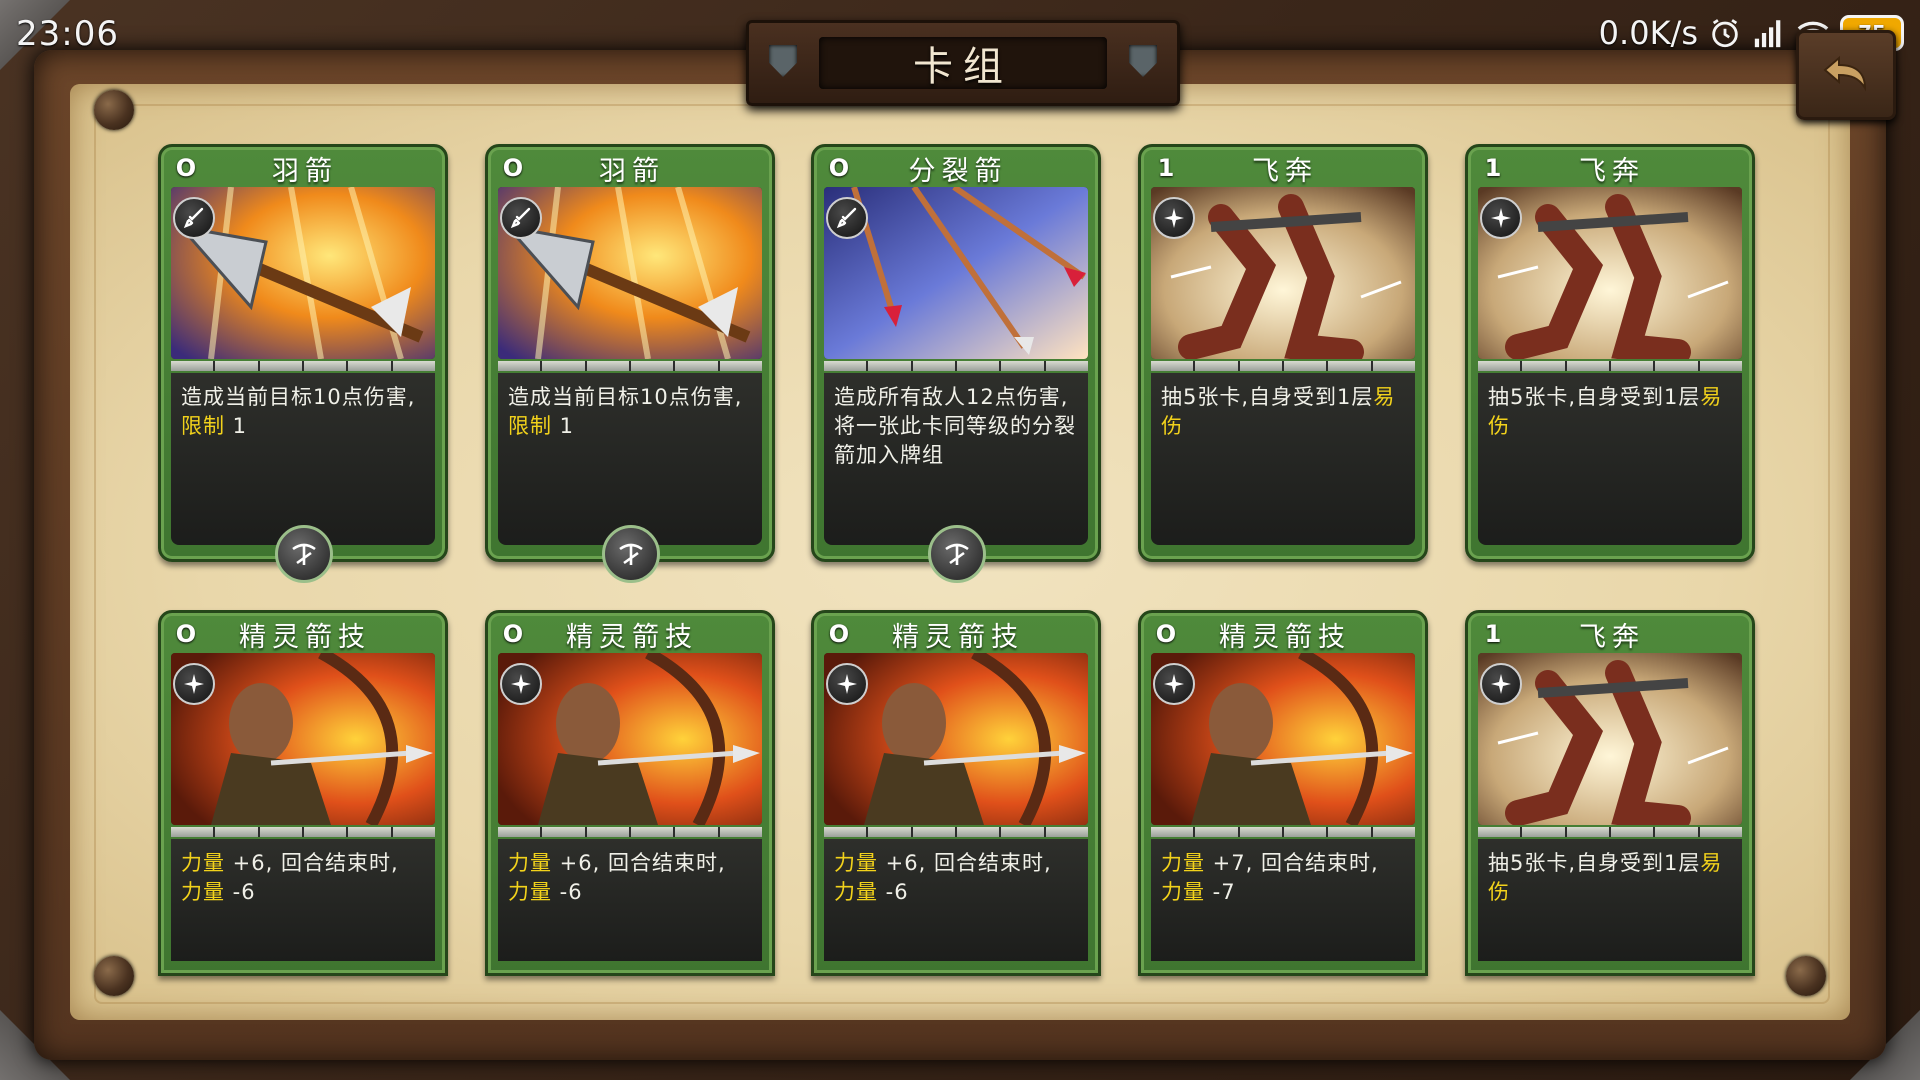  I want to click on net-speed: 0.0K/s, so click(1648, 33).